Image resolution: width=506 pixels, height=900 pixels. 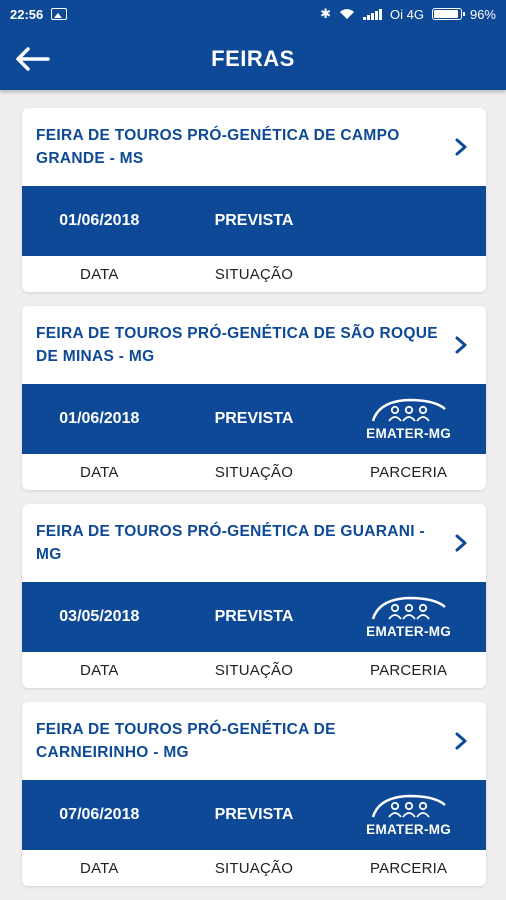 I want to click on fair-date: 07/06/2018, so click(x=99, y=814).